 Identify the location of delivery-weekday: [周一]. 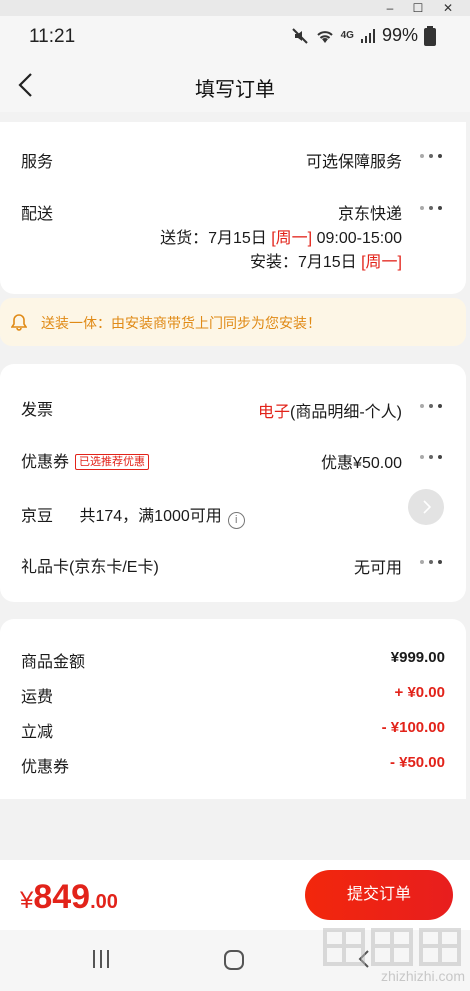
(292, 238).